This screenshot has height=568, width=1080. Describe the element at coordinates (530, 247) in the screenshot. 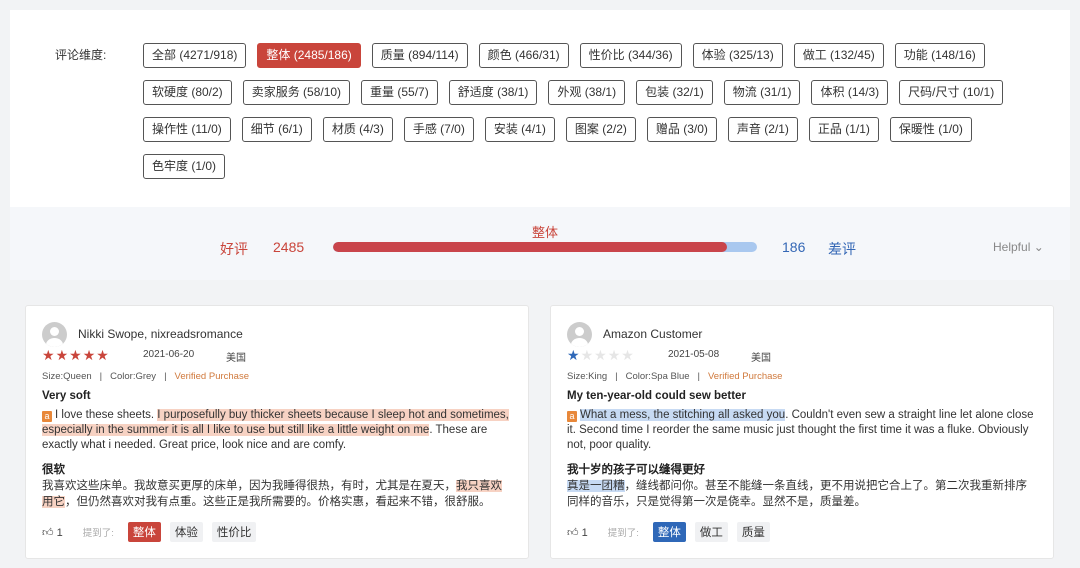

I see `sentiment-bar-fill` at that location.